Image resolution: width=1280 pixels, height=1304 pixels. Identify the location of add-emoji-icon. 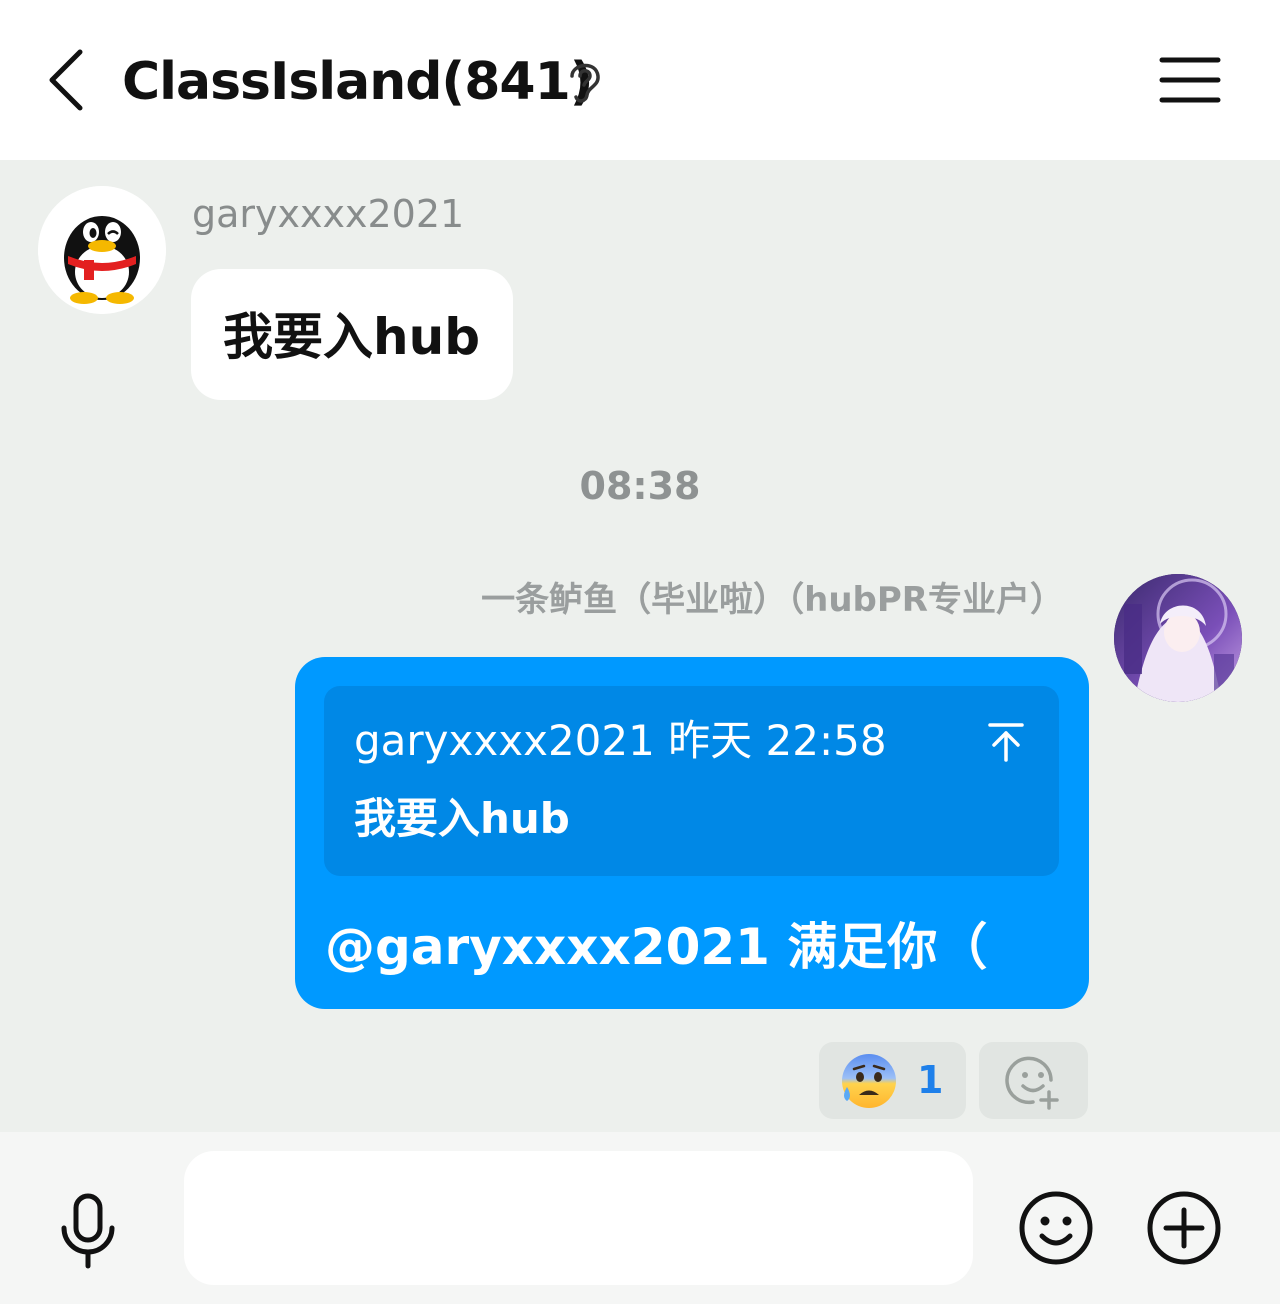
(1032, 1083).